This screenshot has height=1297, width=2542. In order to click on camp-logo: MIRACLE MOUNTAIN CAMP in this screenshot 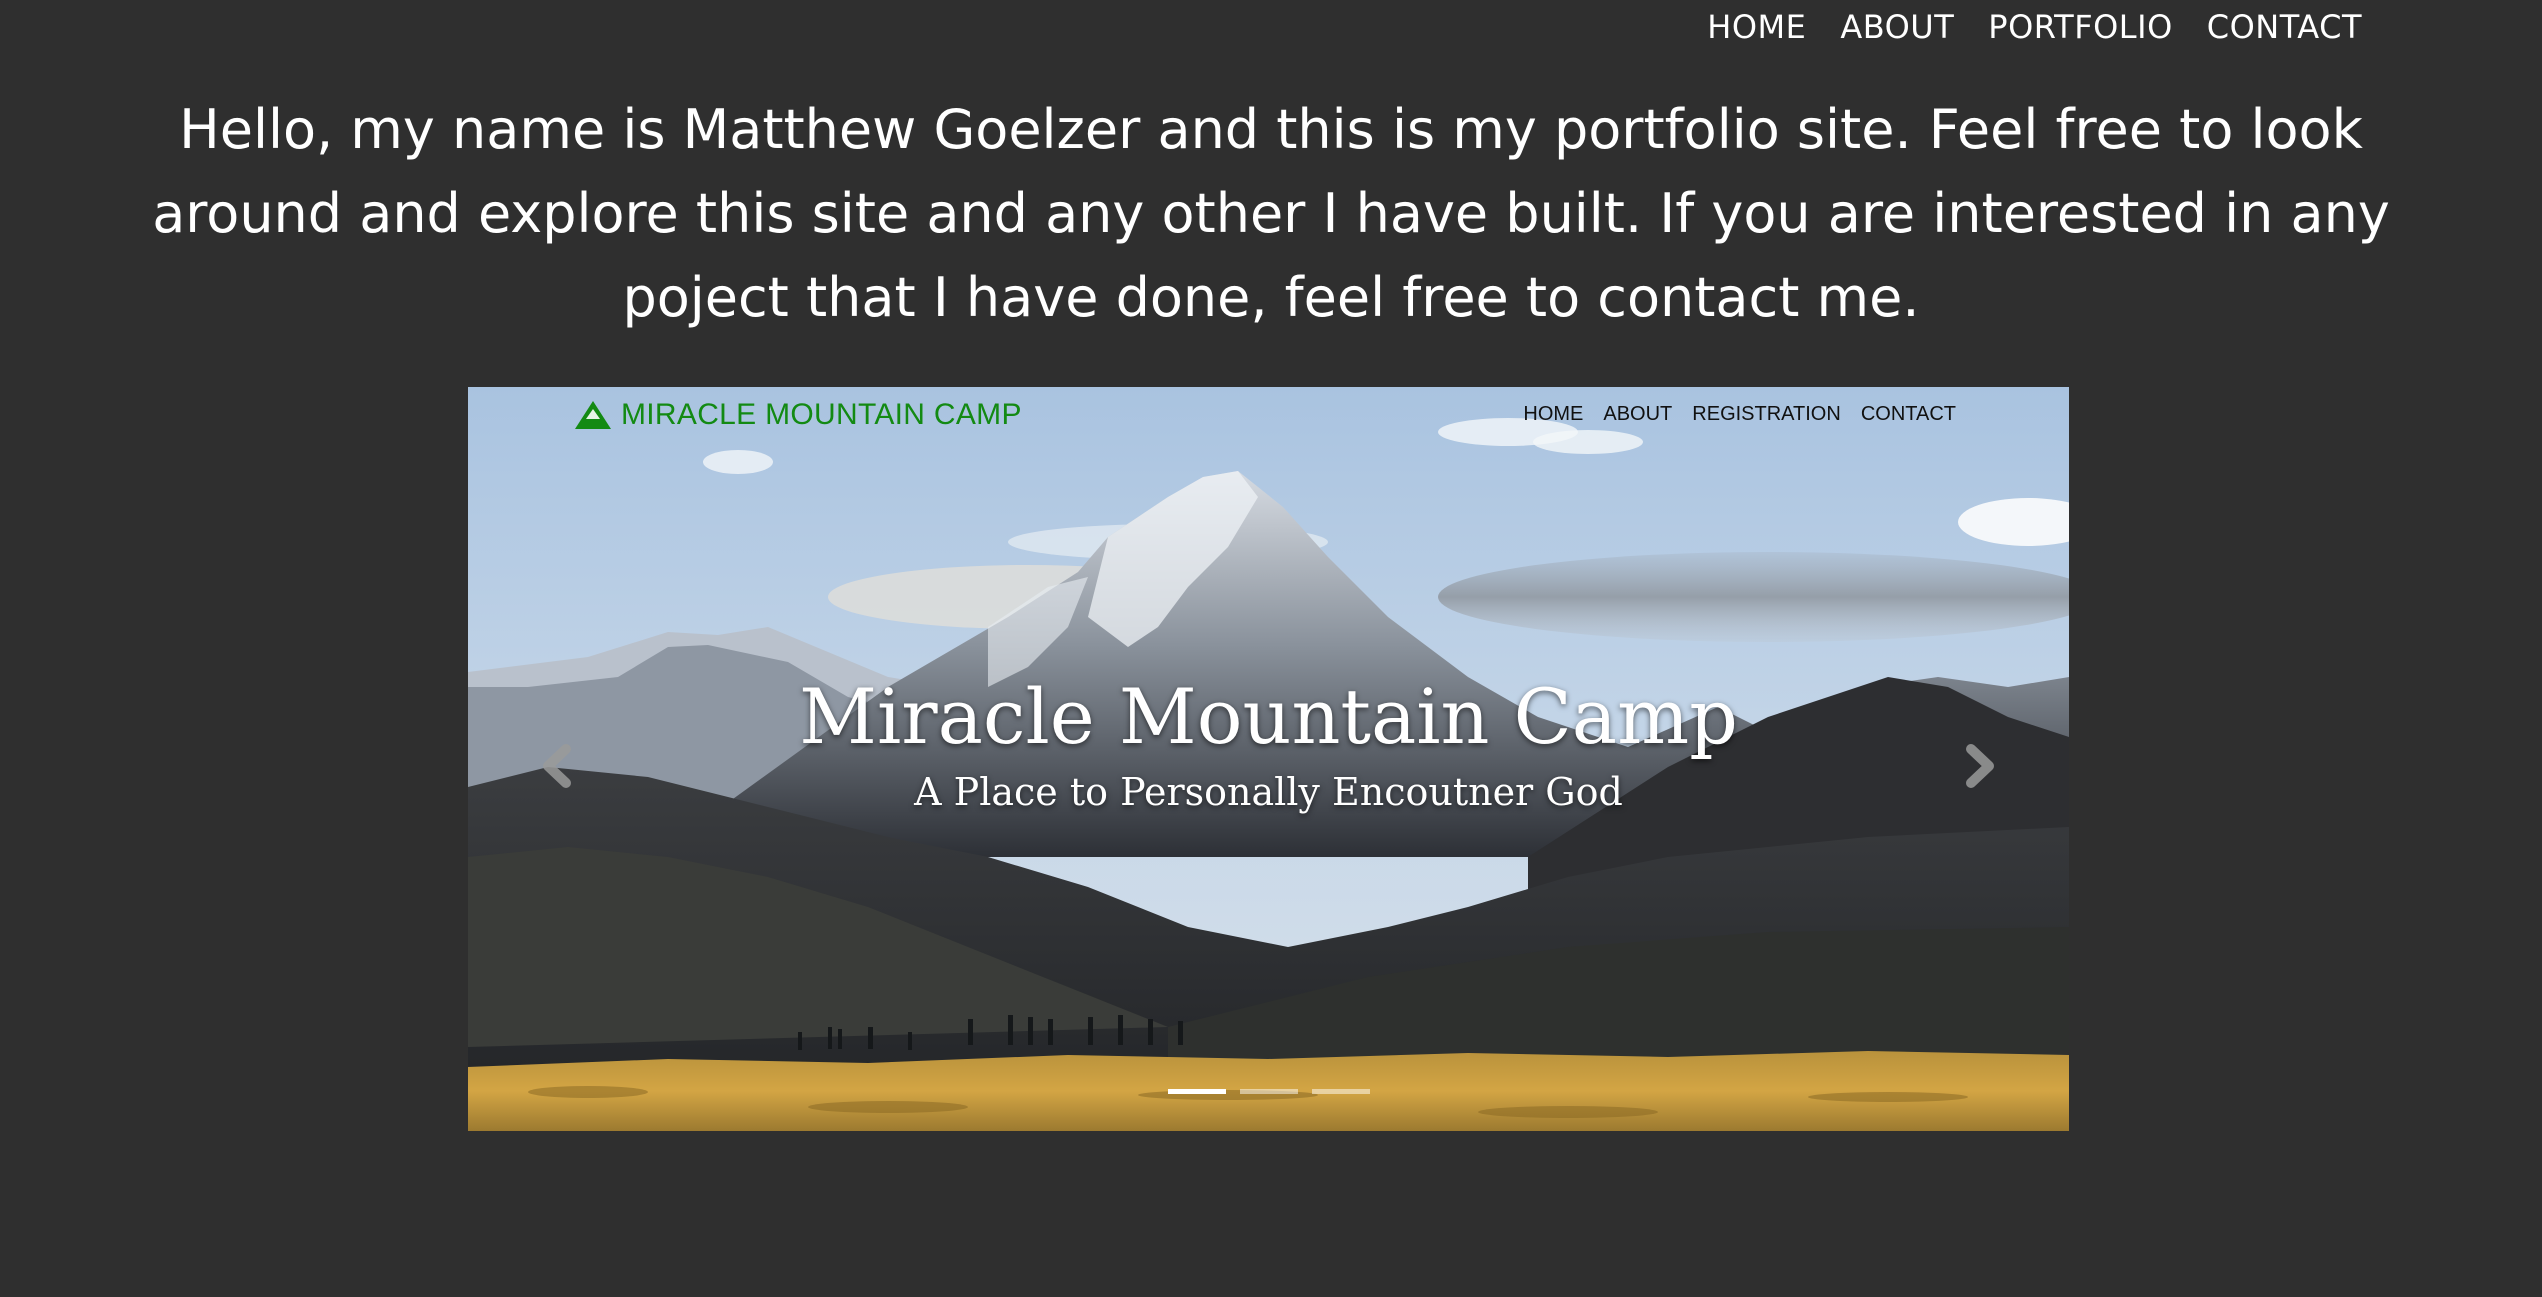, I will do `click(797, 415)`.